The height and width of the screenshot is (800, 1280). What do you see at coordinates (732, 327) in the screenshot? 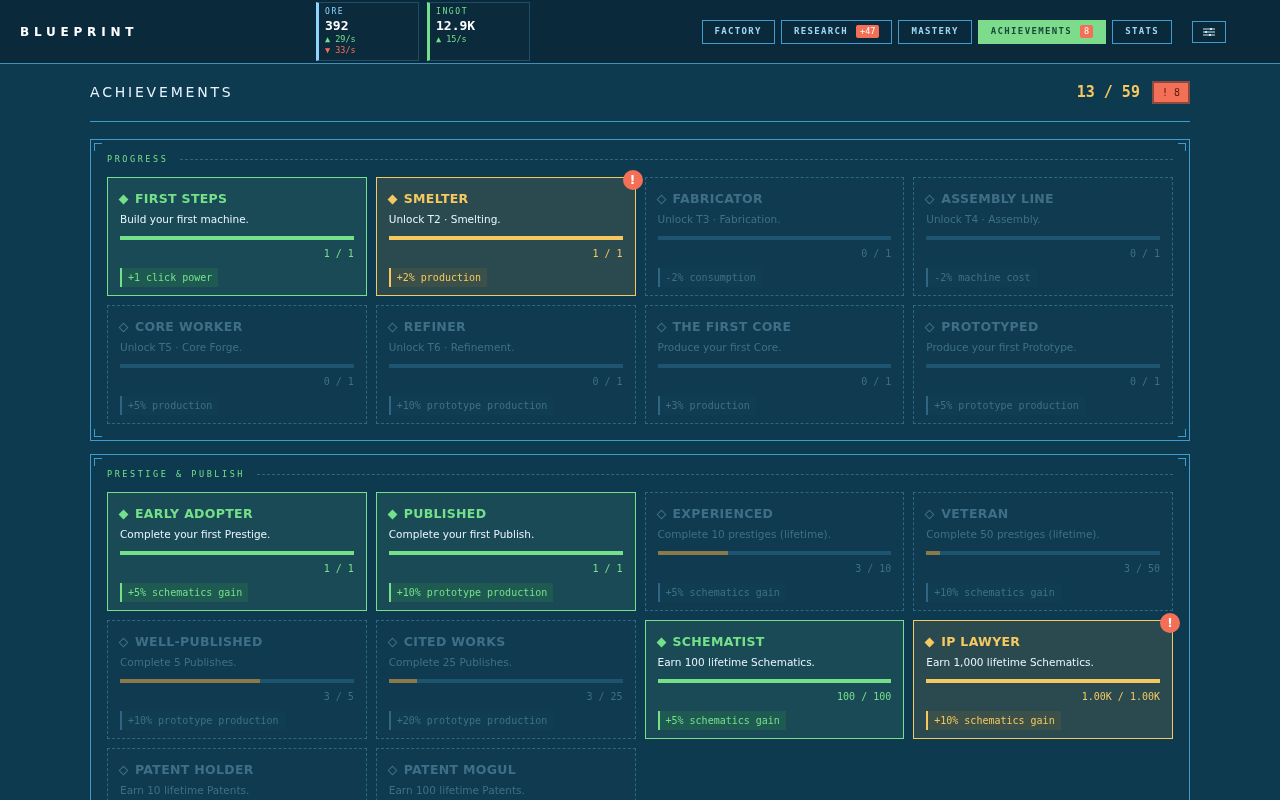
I see `achievement-title: THE FIRST CORE` at bounding box center [732, 327].